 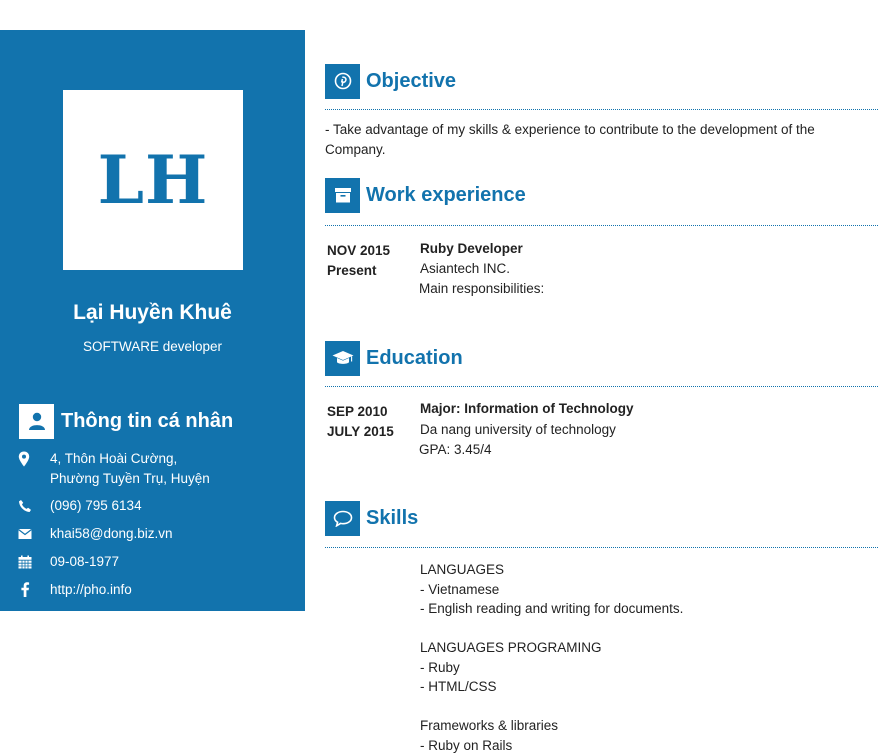 I want to click on email-address: khai58@dong.biz.vn, so click(x=111, y=534).